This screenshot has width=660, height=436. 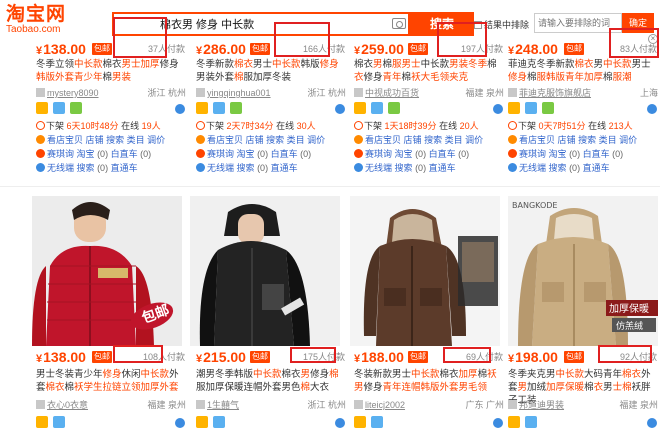 I want to click on exclude-results-toggle: 结果中排除, so click(x=504, y=25).